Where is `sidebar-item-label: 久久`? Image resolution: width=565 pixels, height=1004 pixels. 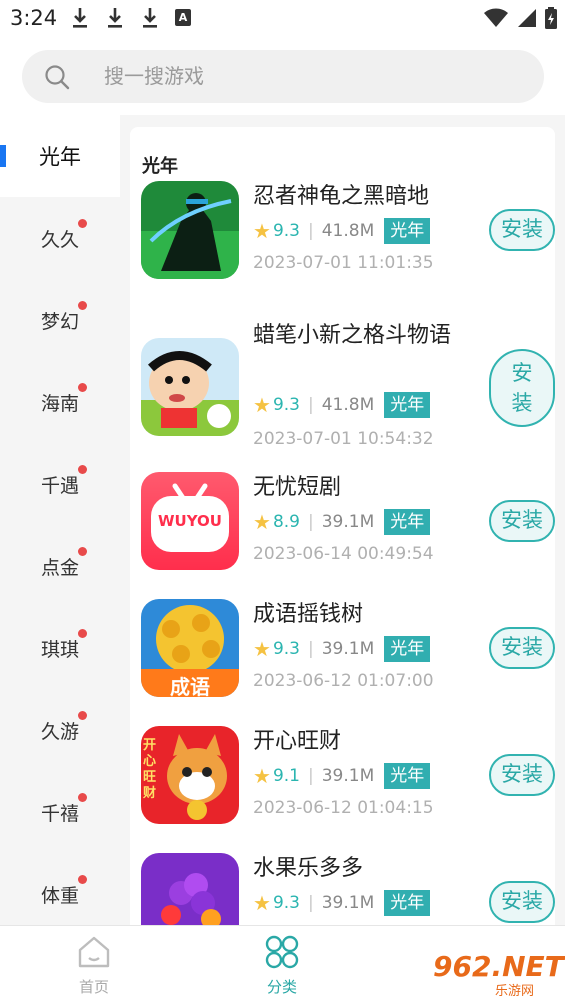
sidebar-item-label: 久久 is located at coordinates (59, 239).